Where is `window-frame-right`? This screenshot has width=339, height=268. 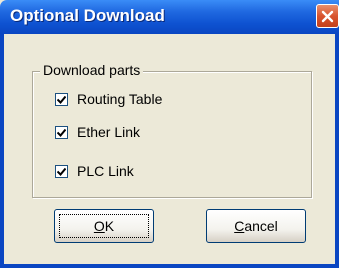 window-frame-right is located at coordinates (337, 151).